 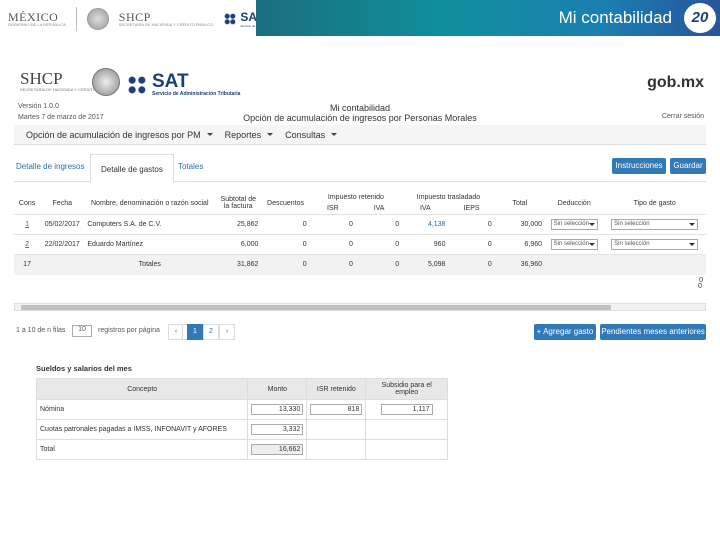 What do you see at coordinates (688, 166) in the screenshot?
I see `guardar-button: Guardar` at bounding box center [688, 166].